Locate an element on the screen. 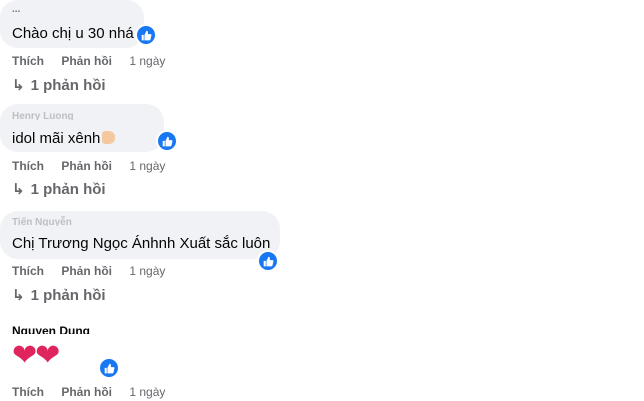  author-name: Henry Luong is located at coordinates (43, 115).